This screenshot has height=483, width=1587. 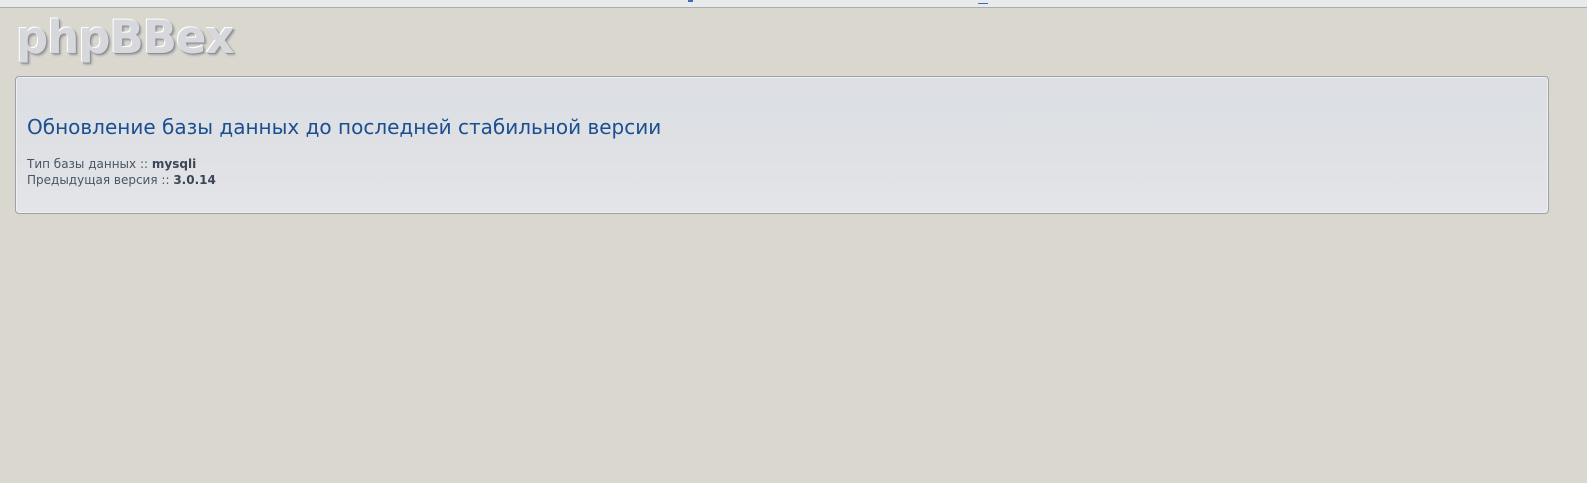 I want to click on top-strip-mark, so click(x=690, y=1).